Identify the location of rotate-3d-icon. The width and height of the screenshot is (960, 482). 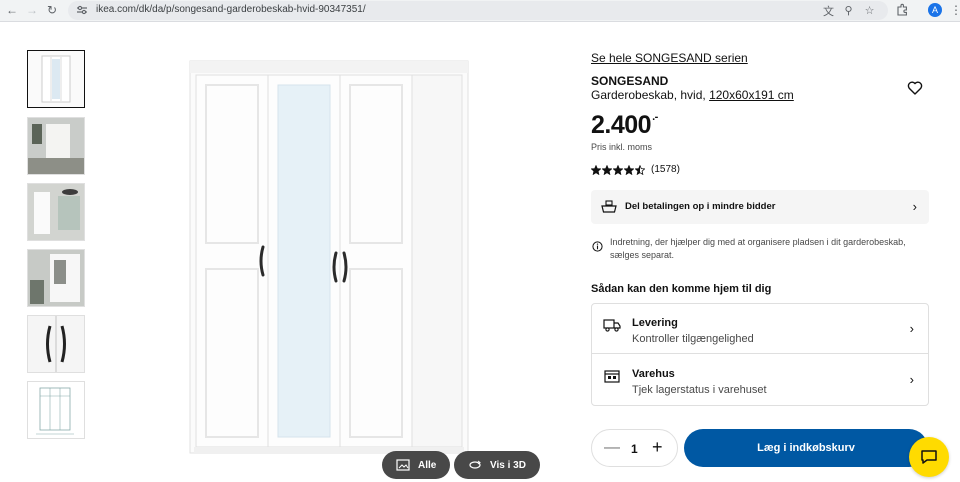
(475, 464).